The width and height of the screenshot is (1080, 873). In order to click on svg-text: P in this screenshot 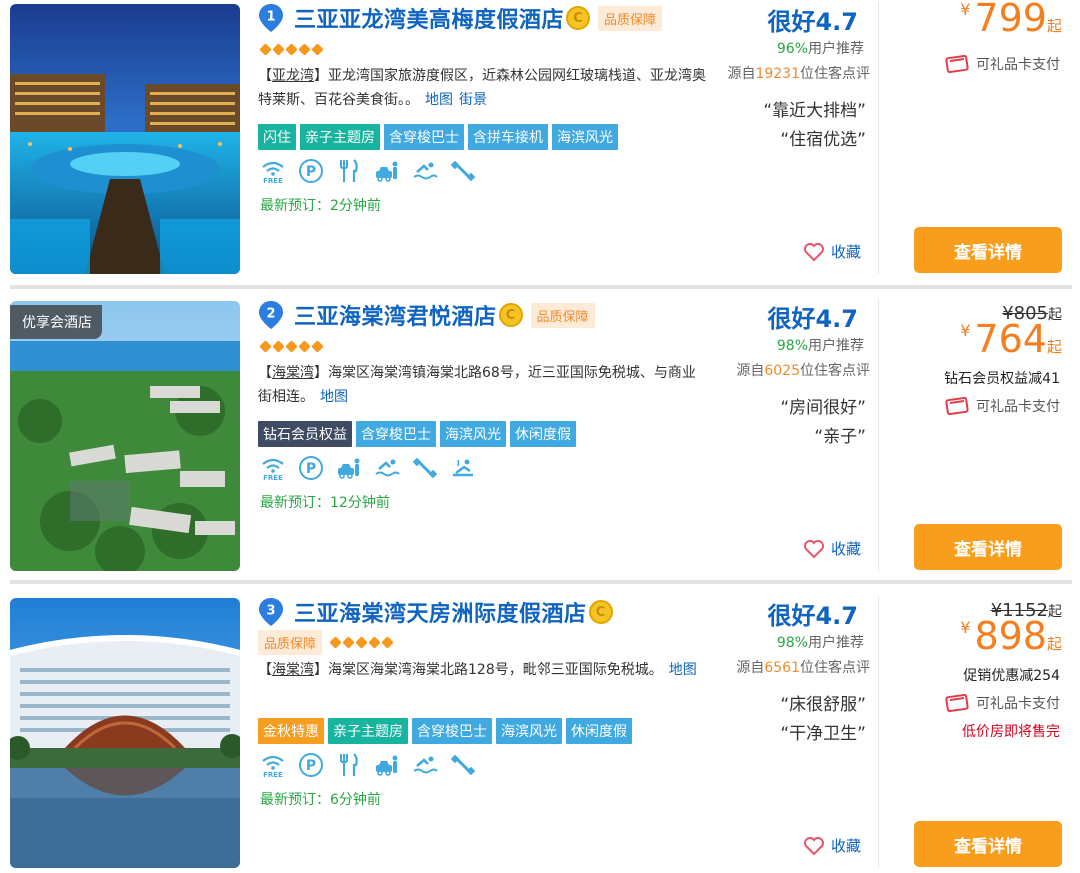, I will do `click(311, 469)`.